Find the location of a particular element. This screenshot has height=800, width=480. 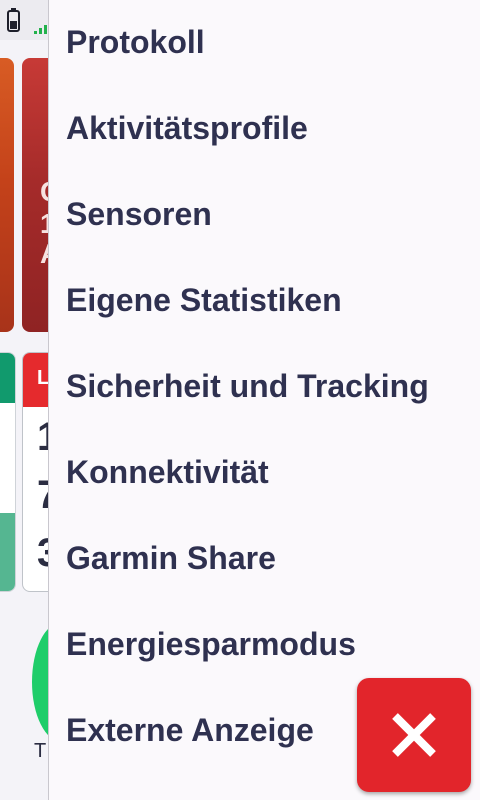

card-green-strip is located at coordinates (7, 378).